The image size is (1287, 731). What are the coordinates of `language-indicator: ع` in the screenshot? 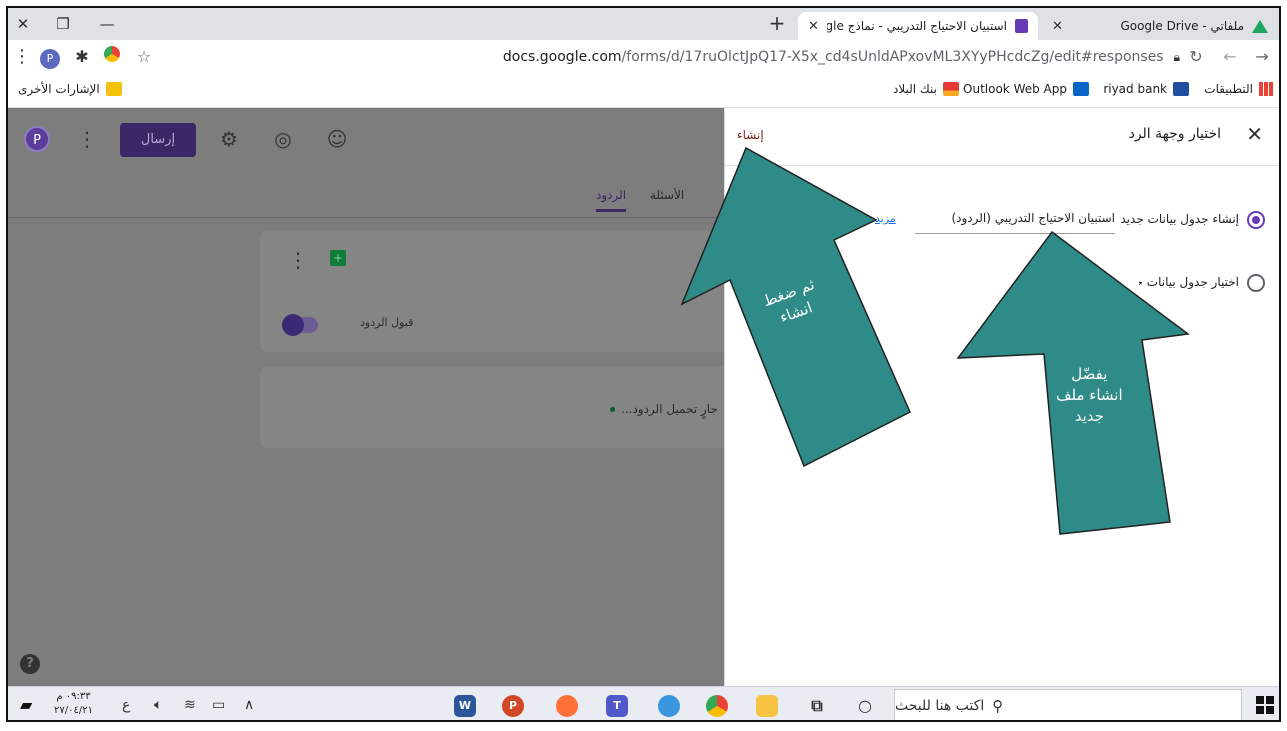 It's located at (126, 705).